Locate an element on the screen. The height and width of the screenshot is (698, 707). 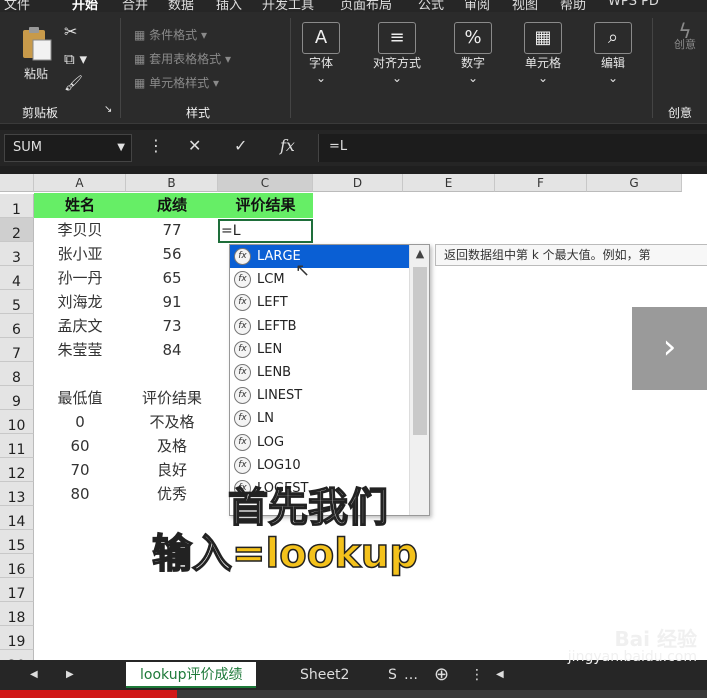
menu-review: 审阅 is located at coordinates (477, 6).